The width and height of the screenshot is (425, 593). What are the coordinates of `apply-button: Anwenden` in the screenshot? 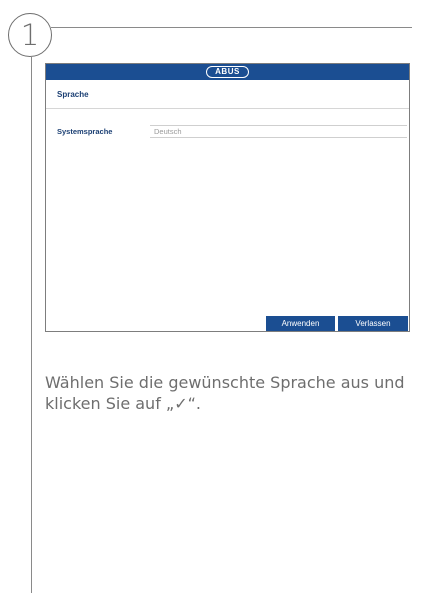 It's located at (300, 323).